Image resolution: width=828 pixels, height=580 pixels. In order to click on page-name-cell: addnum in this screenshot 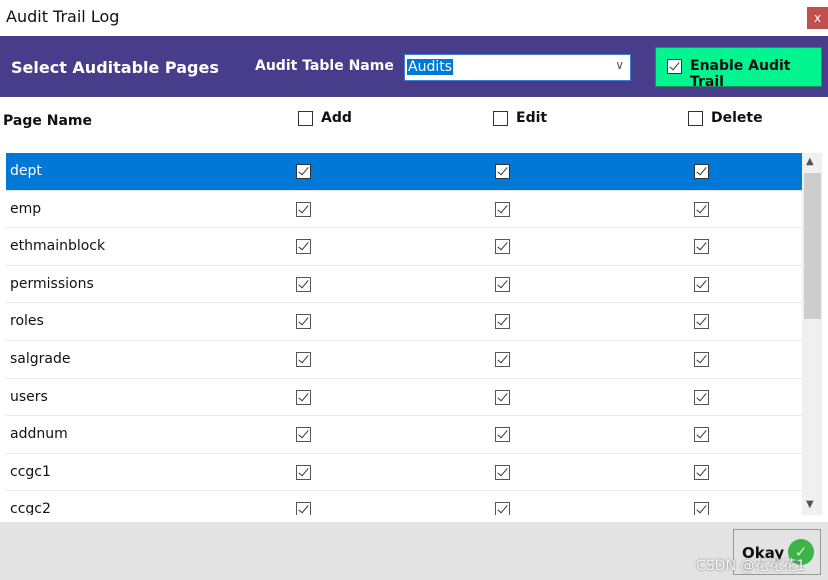, I will do `click(39, 434)`.